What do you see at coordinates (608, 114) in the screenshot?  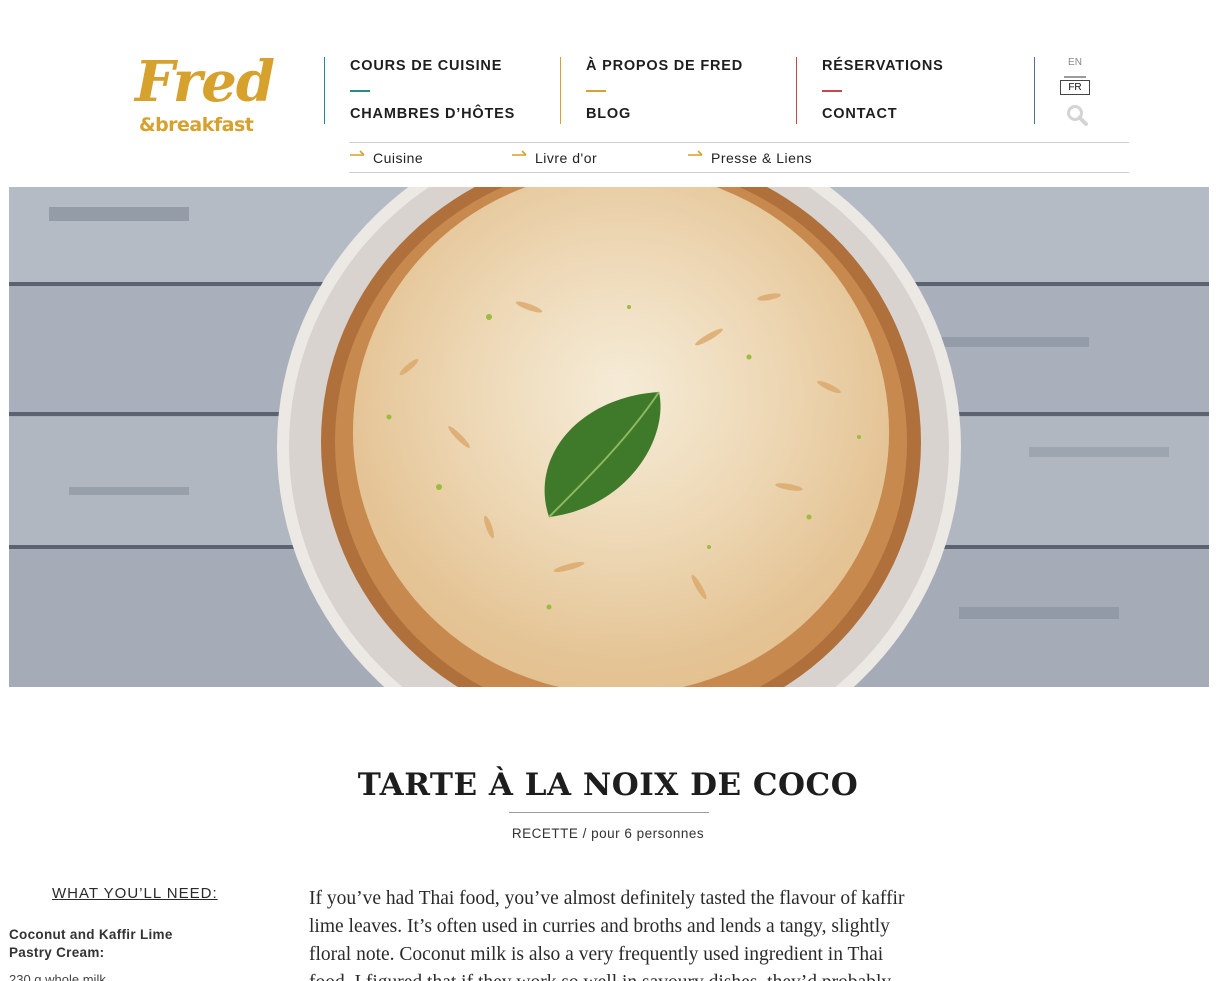 I see `nav-blog: BLOG` at bounding box center [608, 114].